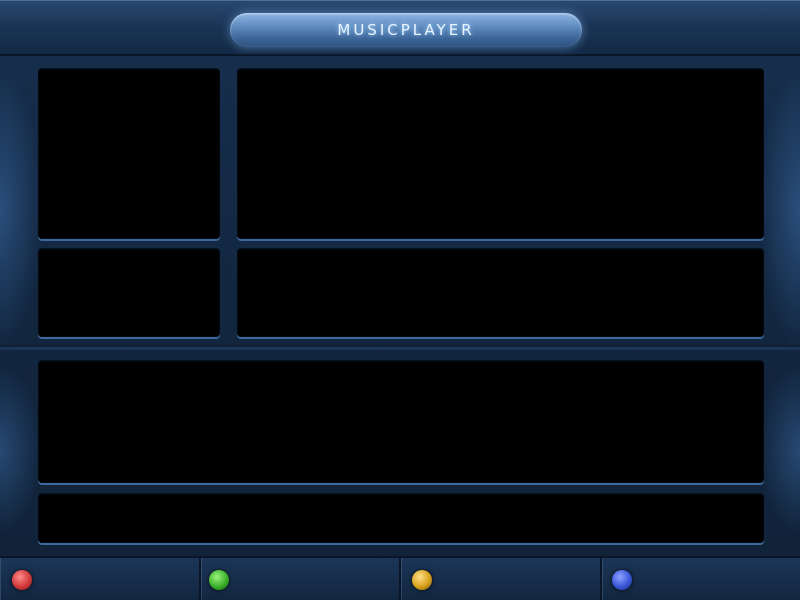  What do you see at coordinates (100, 579) in the screenshot?
I see `red-button` at bounding box center [100, 579].